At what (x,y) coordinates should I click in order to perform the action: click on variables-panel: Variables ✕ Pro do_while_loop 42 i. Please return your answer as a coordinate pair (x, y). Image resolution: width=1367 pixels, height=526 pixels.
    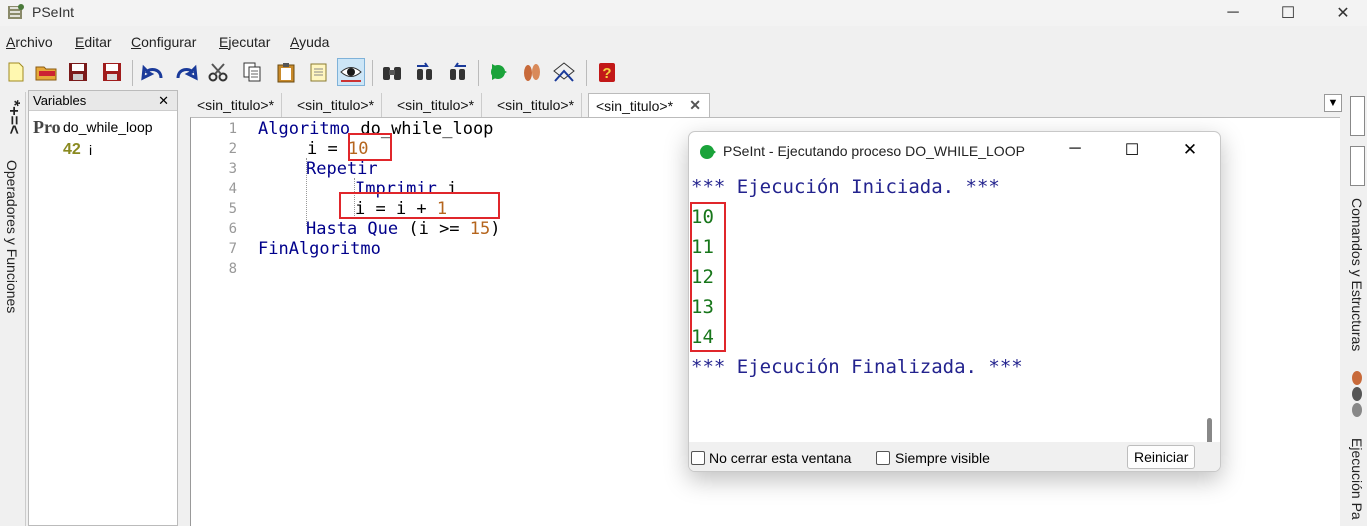
    Looking at the image, I should click on (103, 308).